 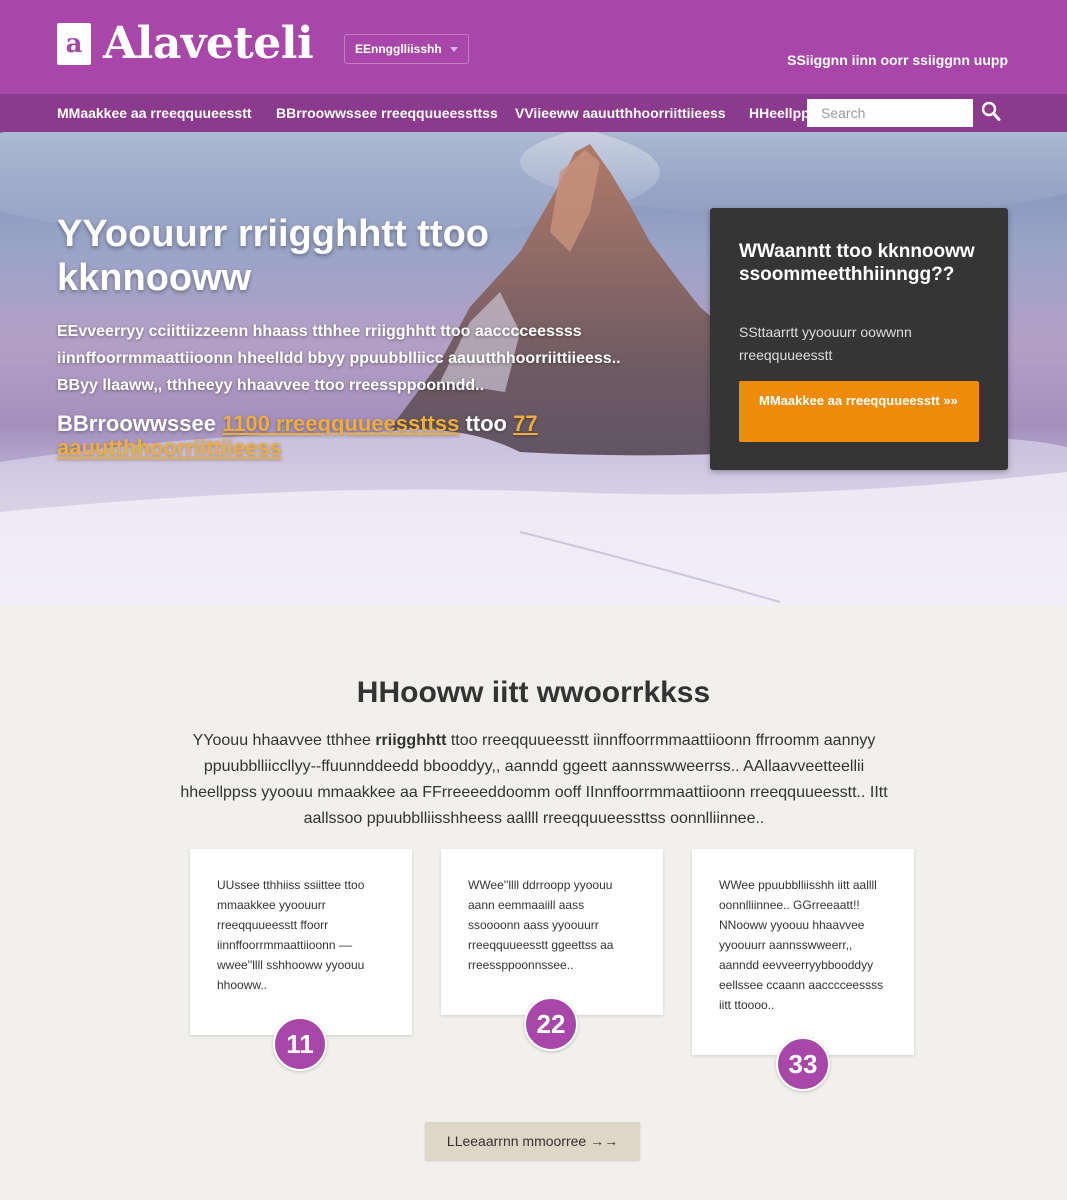 I want to click on requests-count-link: 1100 rreeqquueessttss, so click(x=340, y=423).